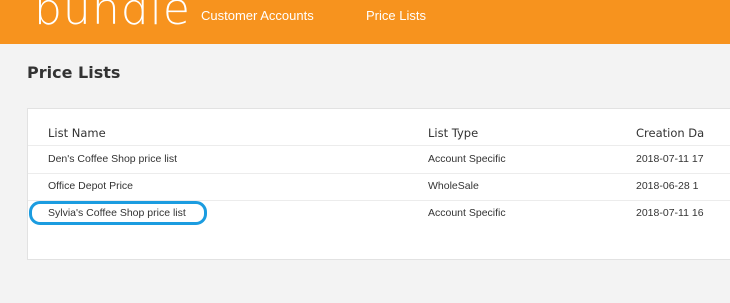 This screenshot has height=303, width=730. What do you see at coordinates (453, 133) in the screenshot?
I see `column-header-list-type: List Type` at bounding box center [453, 133].